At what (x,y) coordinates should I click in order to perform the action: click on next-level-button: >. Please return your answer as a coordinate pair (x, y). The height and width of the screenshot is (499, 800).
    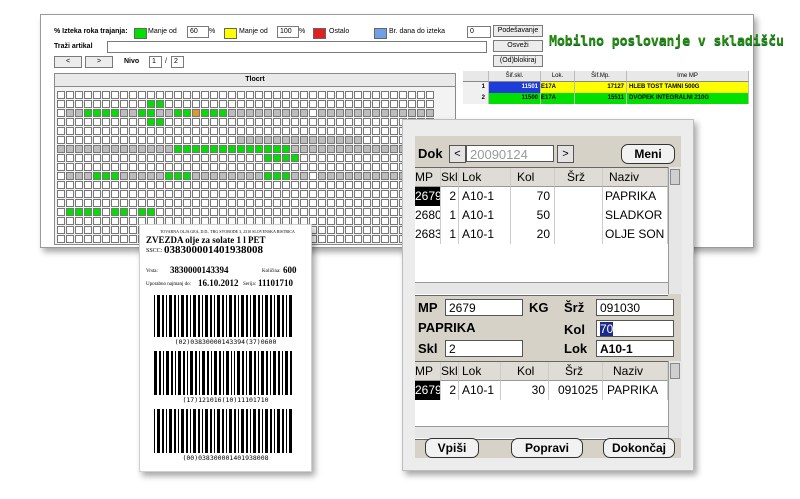
    Looking at the image, I should click on (99, 62).